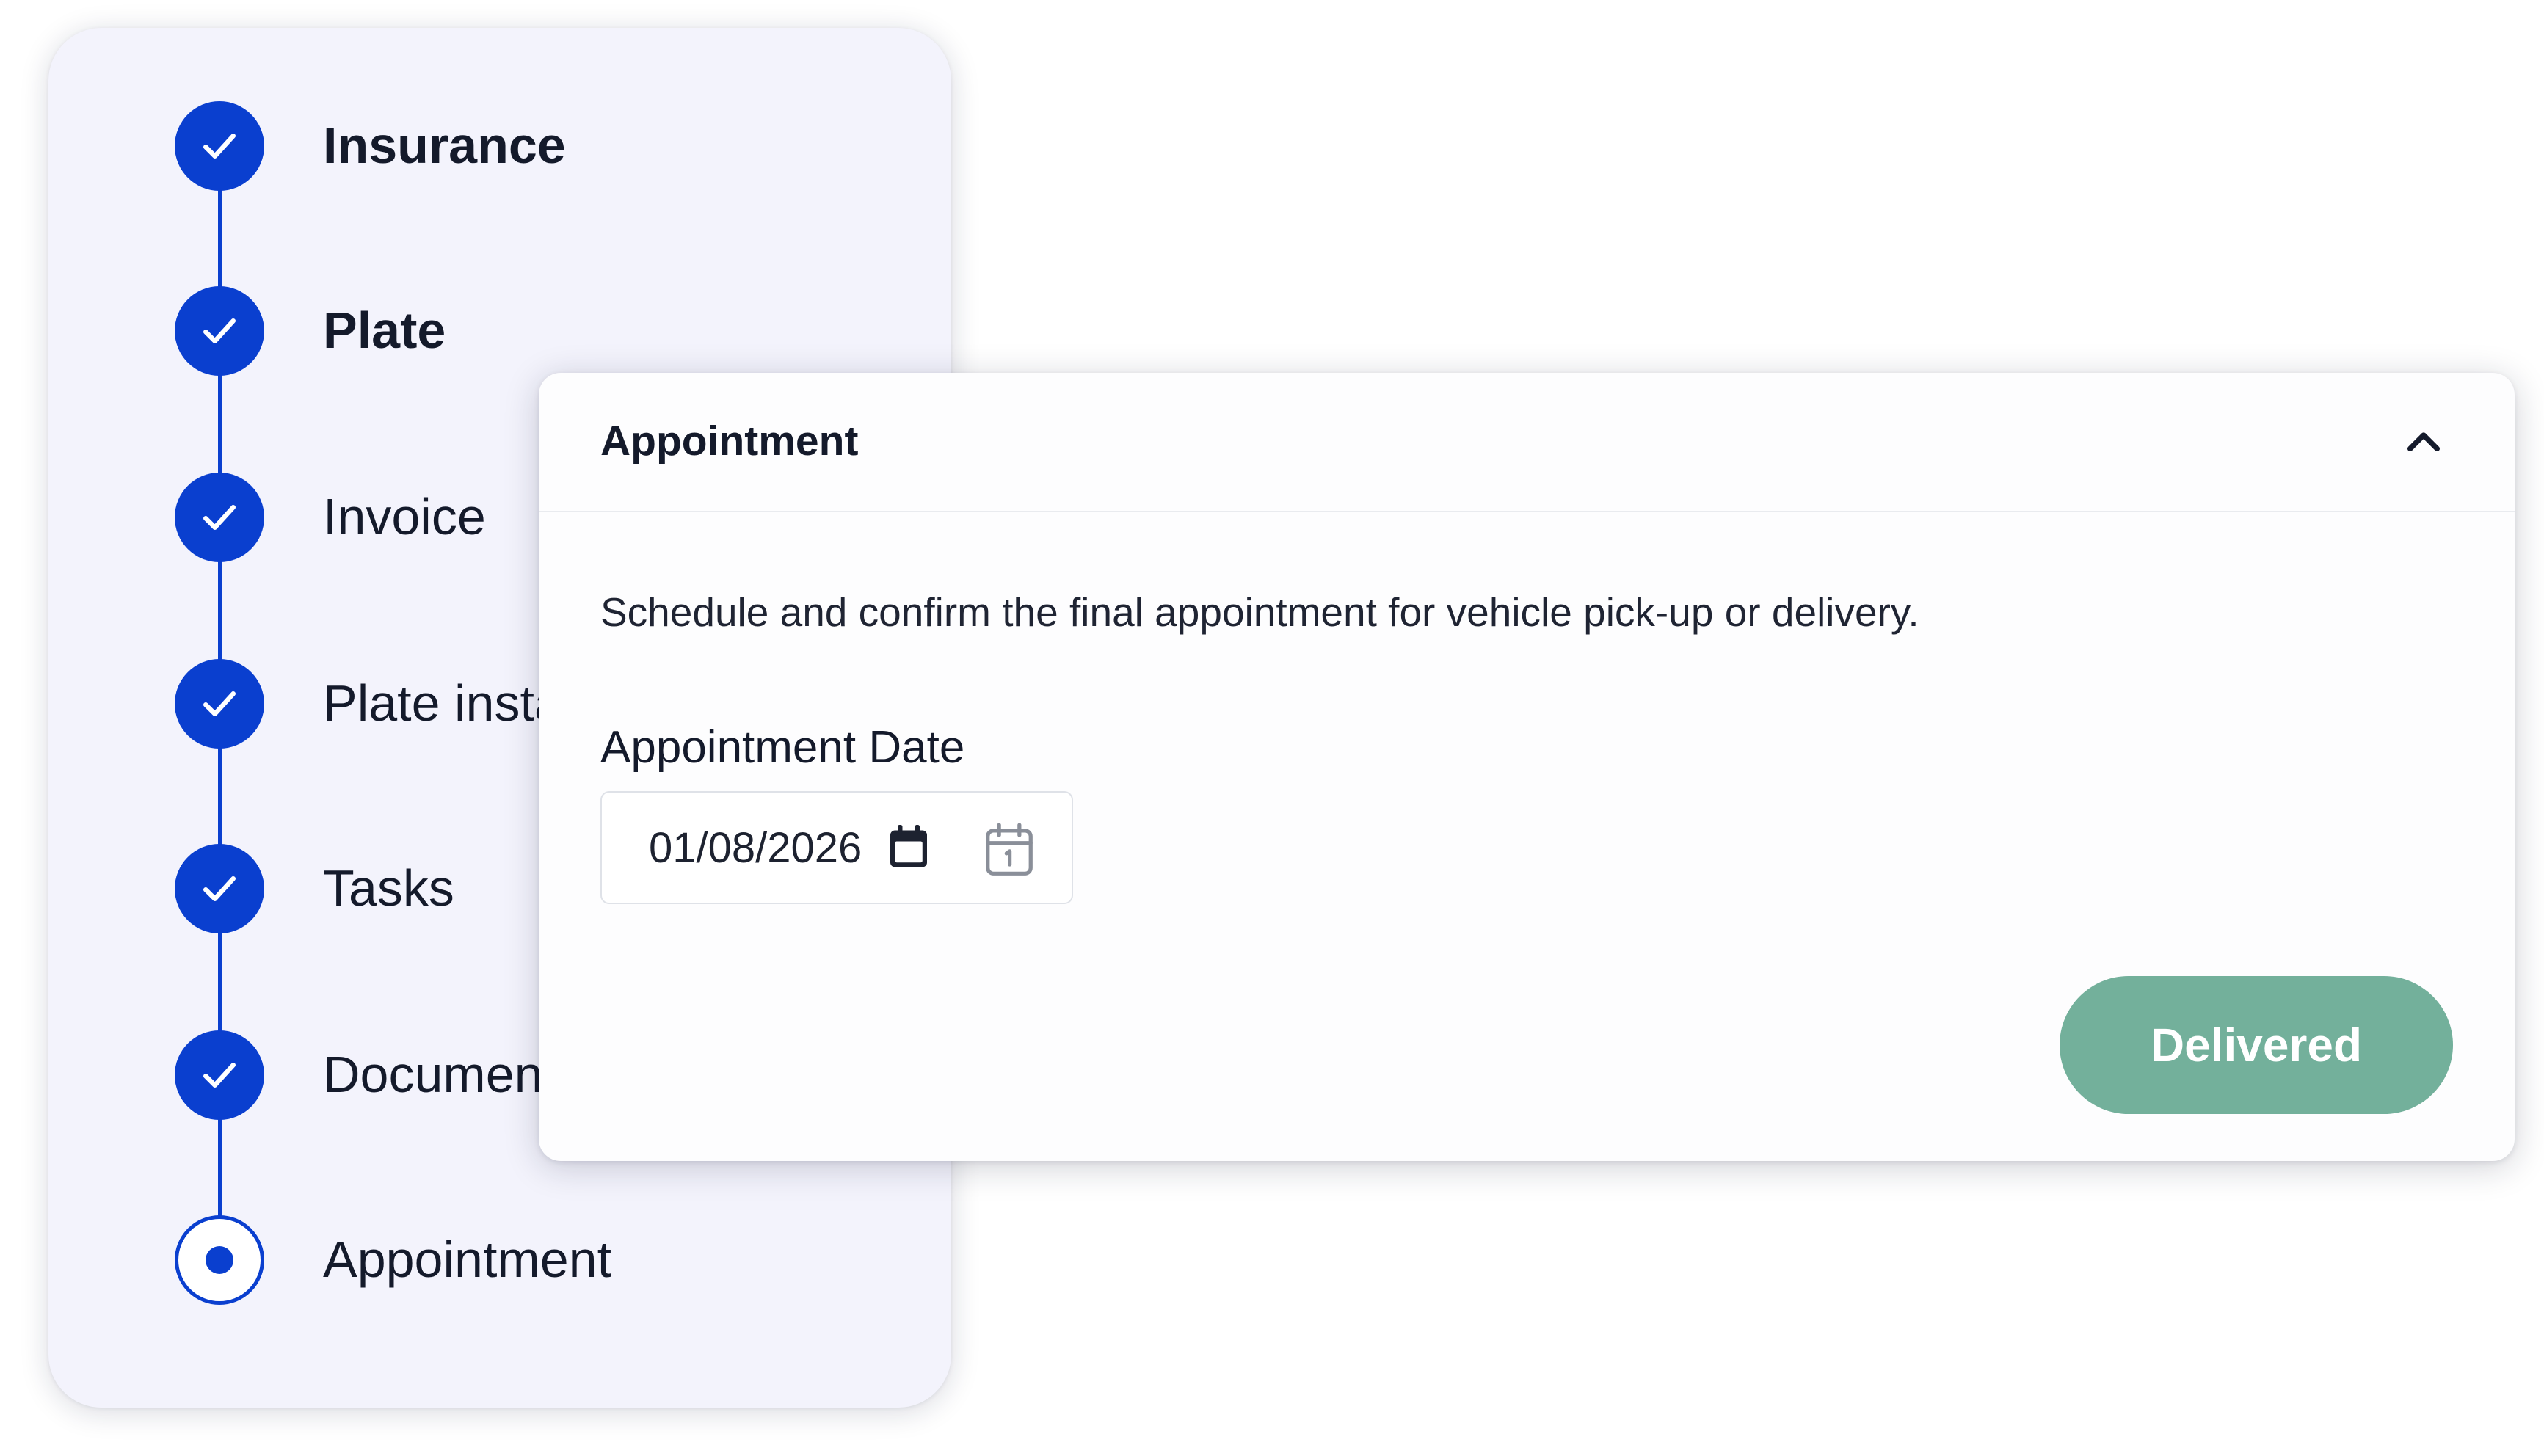  Describe the element at coordinates (468, 1259) in the screenshot. I see `step-label-appointment: Appointment` at that location.